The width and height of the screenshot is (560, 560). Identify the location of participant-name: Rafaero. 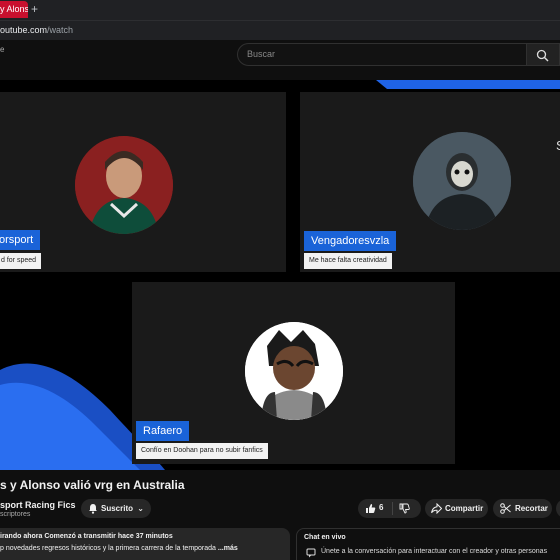
(163, 431).